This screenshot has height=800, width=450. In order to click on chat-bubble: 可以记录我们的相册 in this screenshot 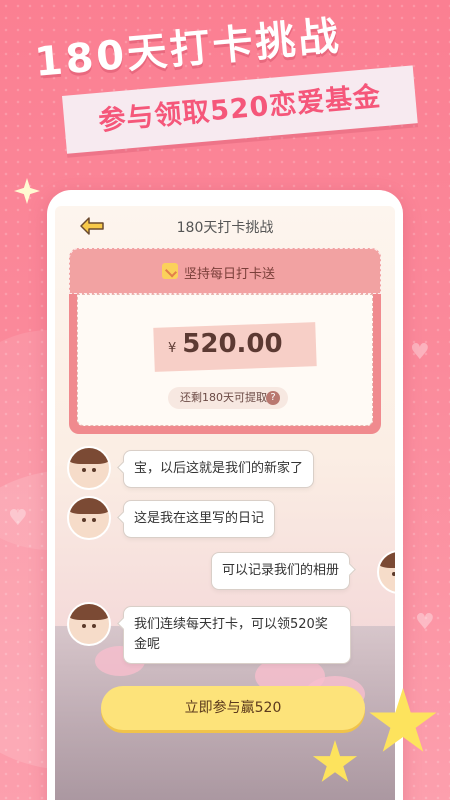, I will do `click(281, 571)`.